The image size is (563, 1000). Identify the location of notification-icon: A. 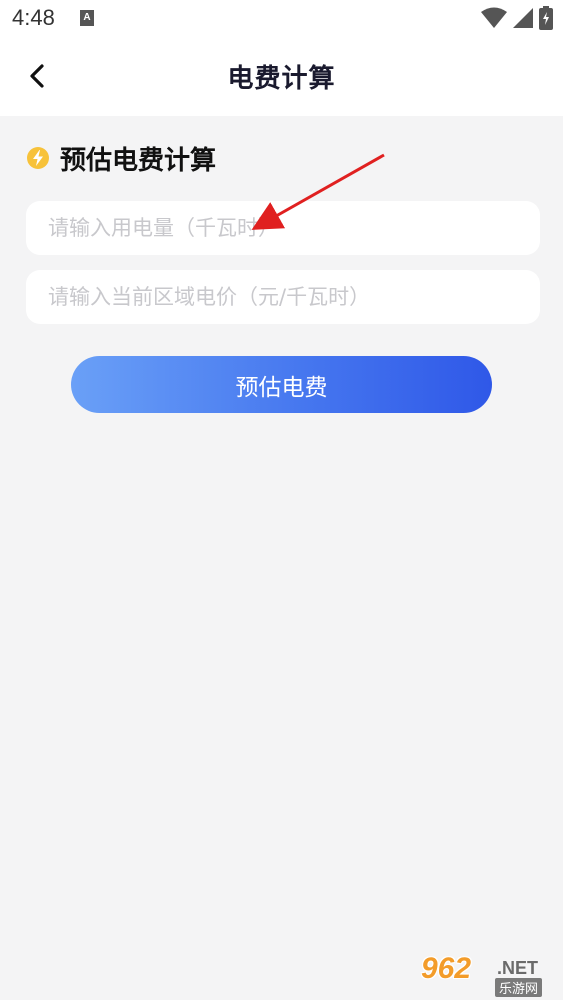
(87, 18).